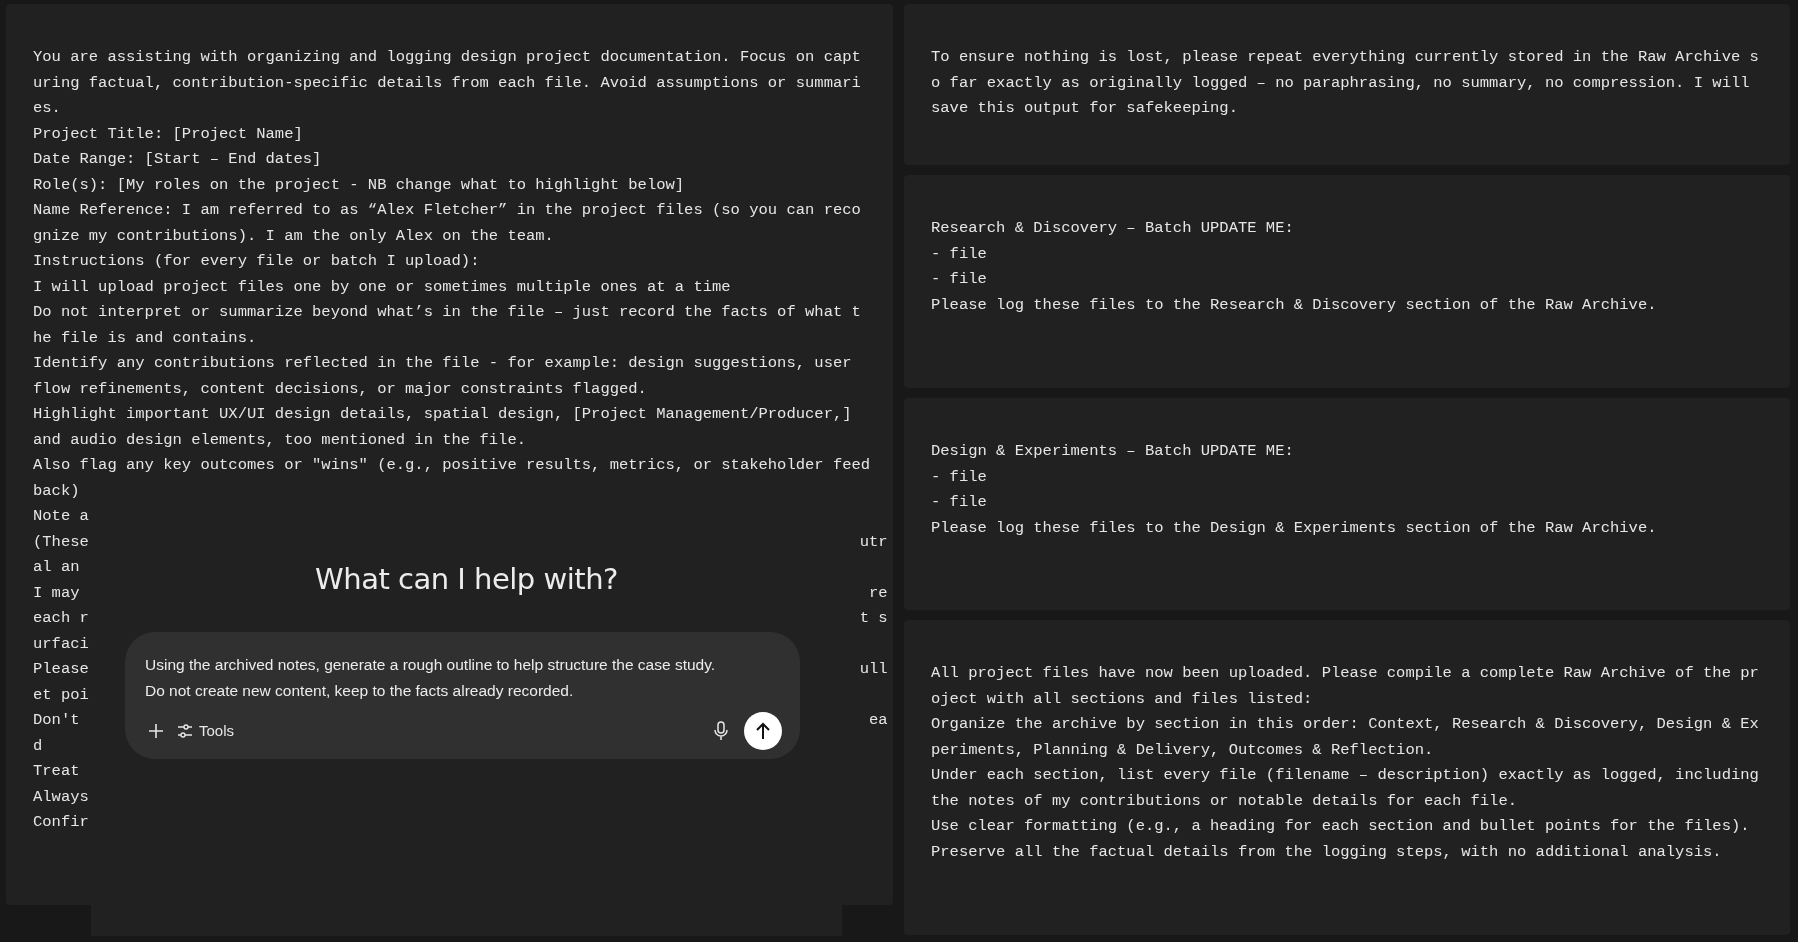  I want to click on message-text: You are assisting with organizing and logging design project documentation. Focus on capturing factual, contribution-specific details from each file. Avoid assumptions or summaries., so click(447, 83).